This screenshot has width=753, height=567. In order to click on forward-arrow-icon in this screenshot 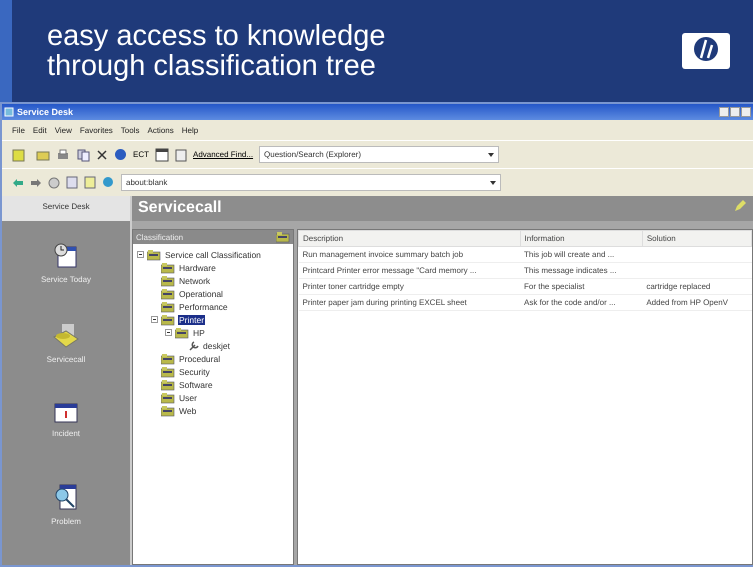, I will do `click(36, 183)`.